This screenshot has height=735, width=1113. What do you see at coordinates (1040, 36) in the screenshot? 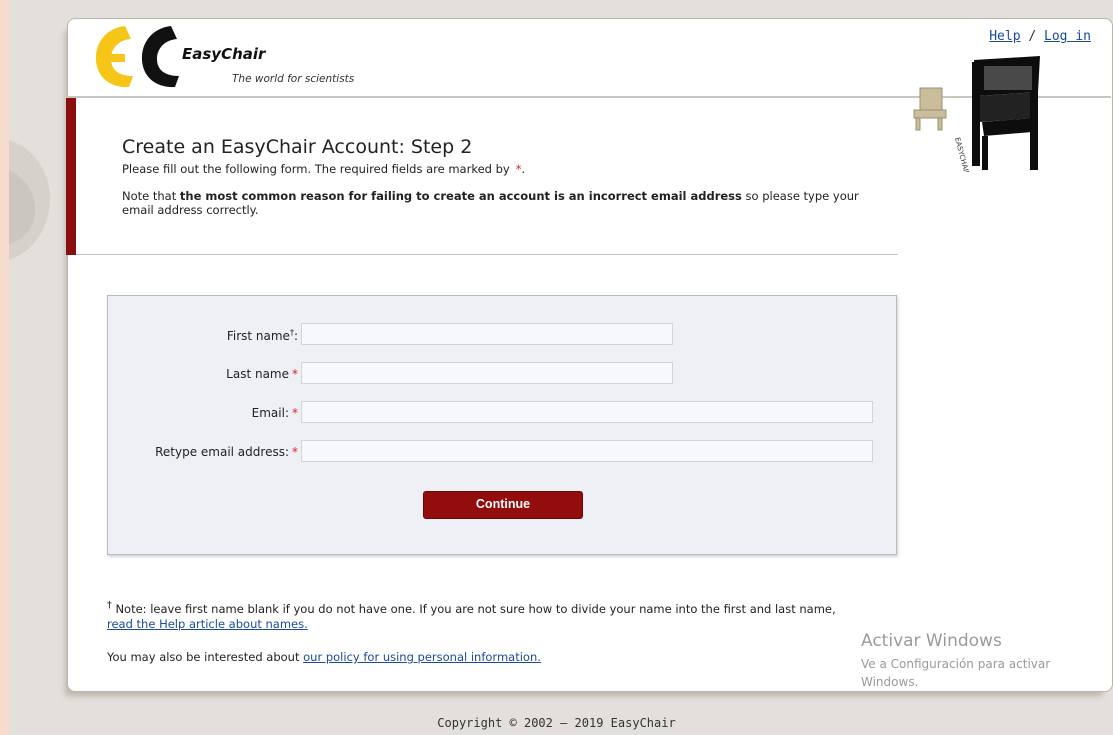
I see `top-nav: Help / Log in` at bounding box center [1040, 36].